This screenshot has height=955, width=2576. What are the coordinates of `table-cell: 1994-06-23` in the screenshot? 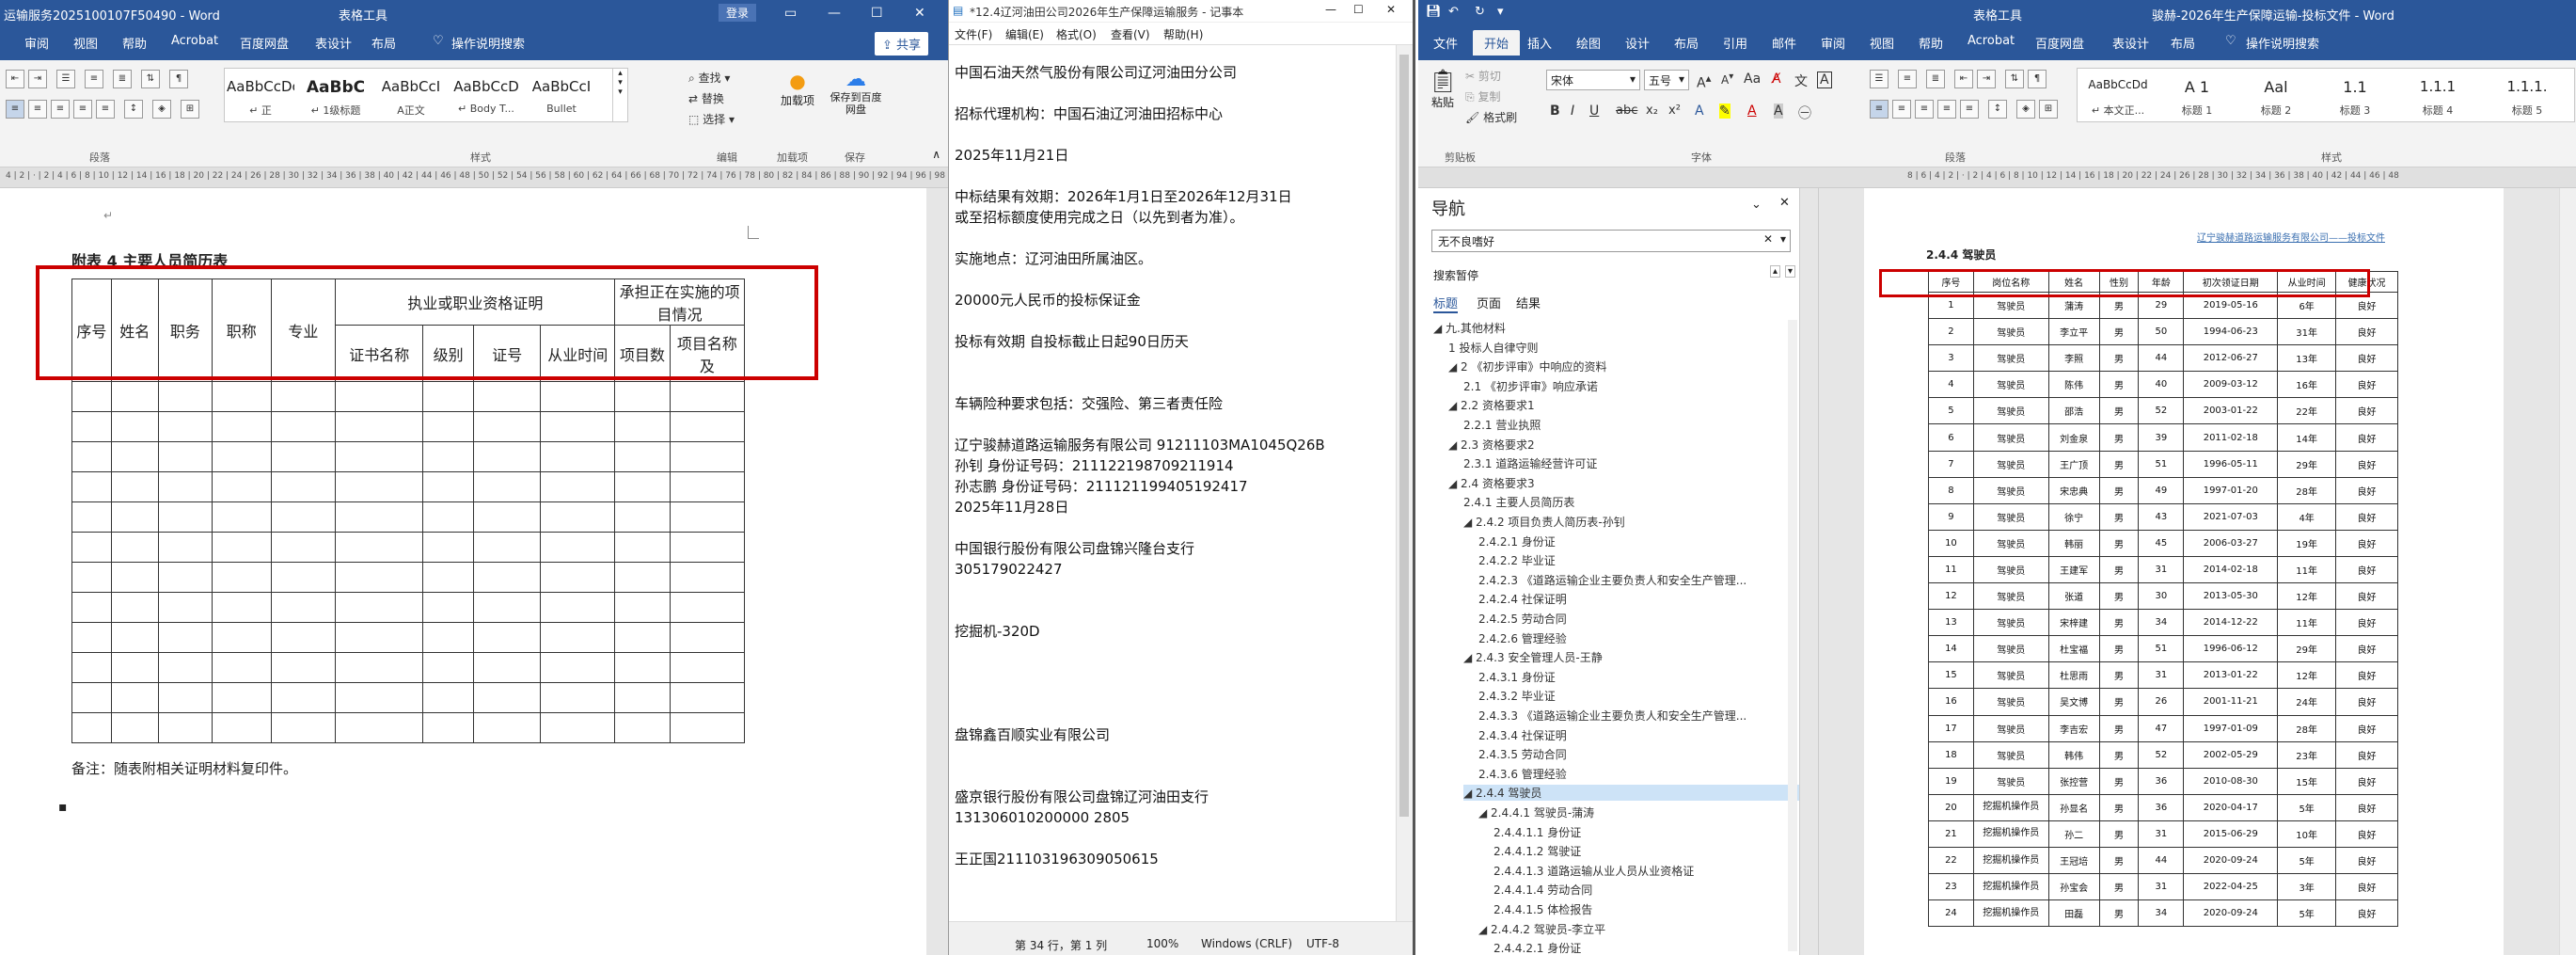 It's located at (2231, 332).